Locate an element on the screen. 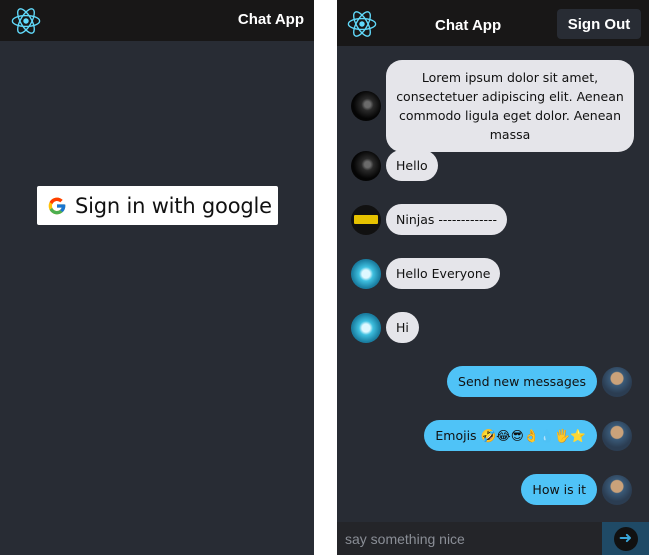  arrow-right-icon: ➜ is located at coordinates (625, 538).